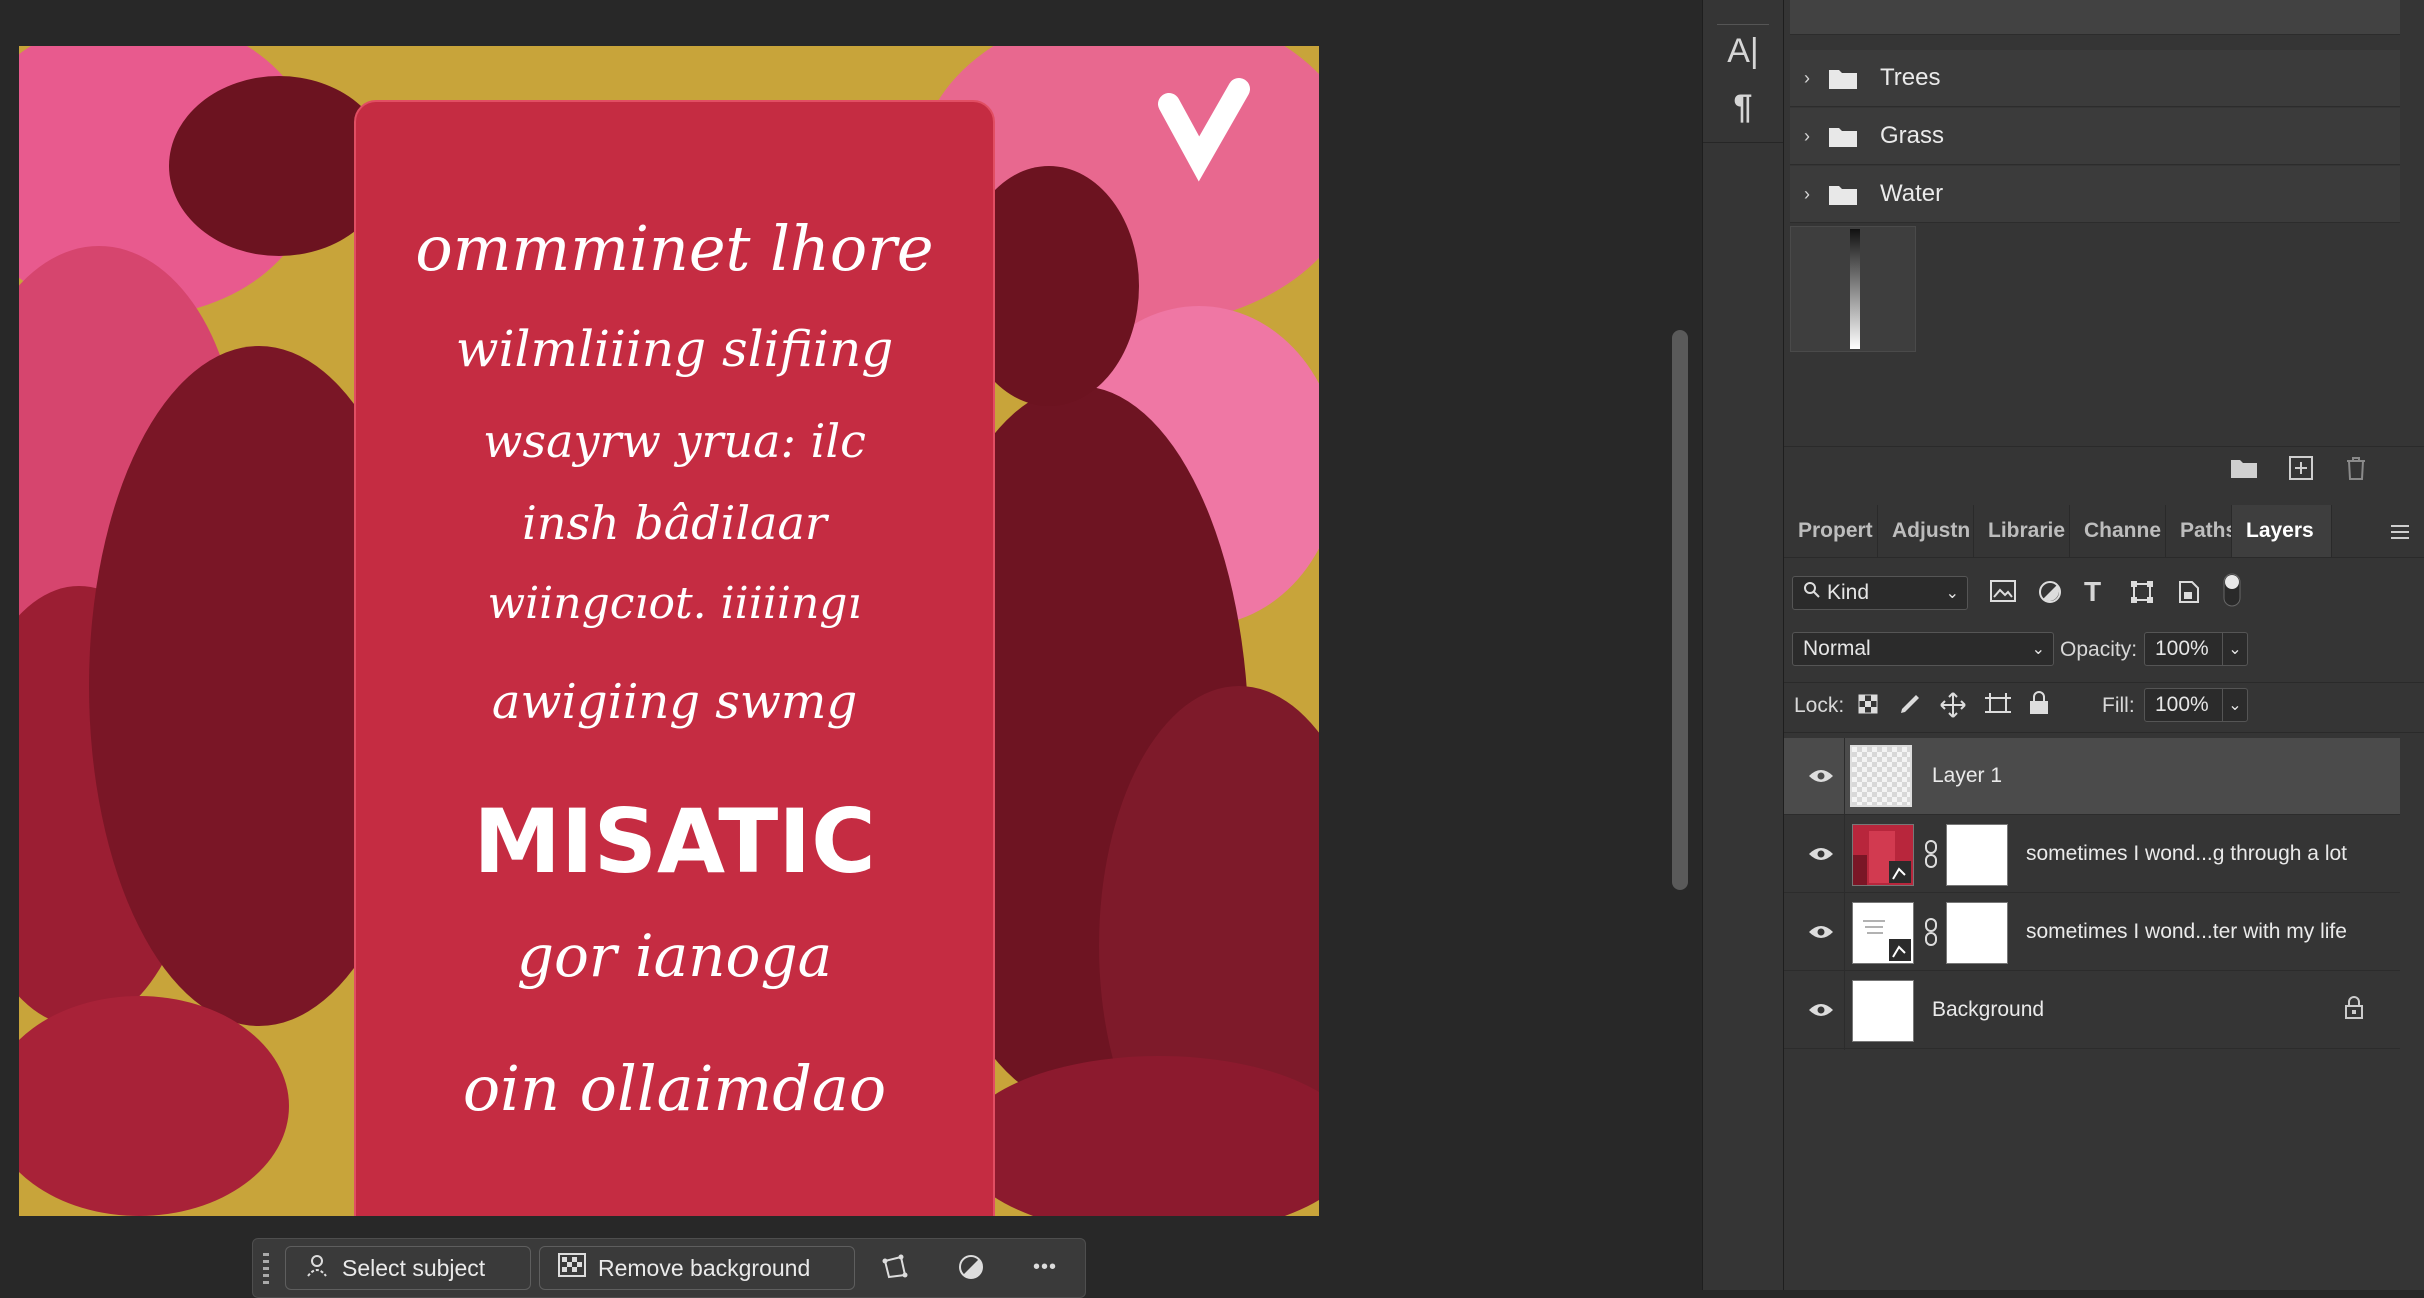  I want to click on opacity-value: 100%, so click(2182, 648).